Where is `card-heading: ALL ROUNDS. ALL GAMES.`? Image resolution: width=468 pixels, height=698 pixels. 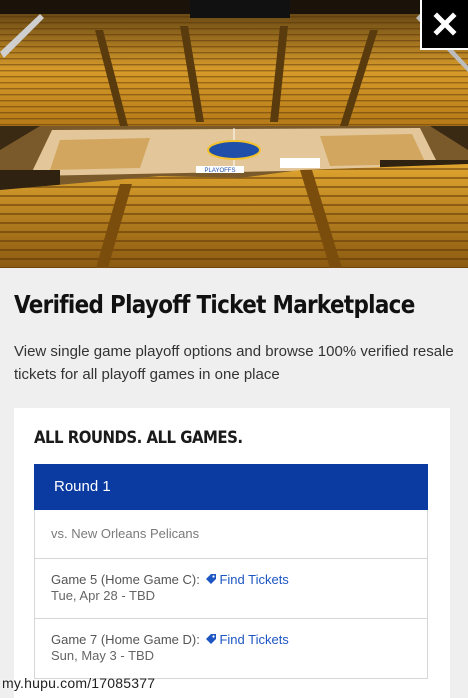 card-heading: ALL ROUNDS. ALL GAMES. is located at coordinates (138, 438).